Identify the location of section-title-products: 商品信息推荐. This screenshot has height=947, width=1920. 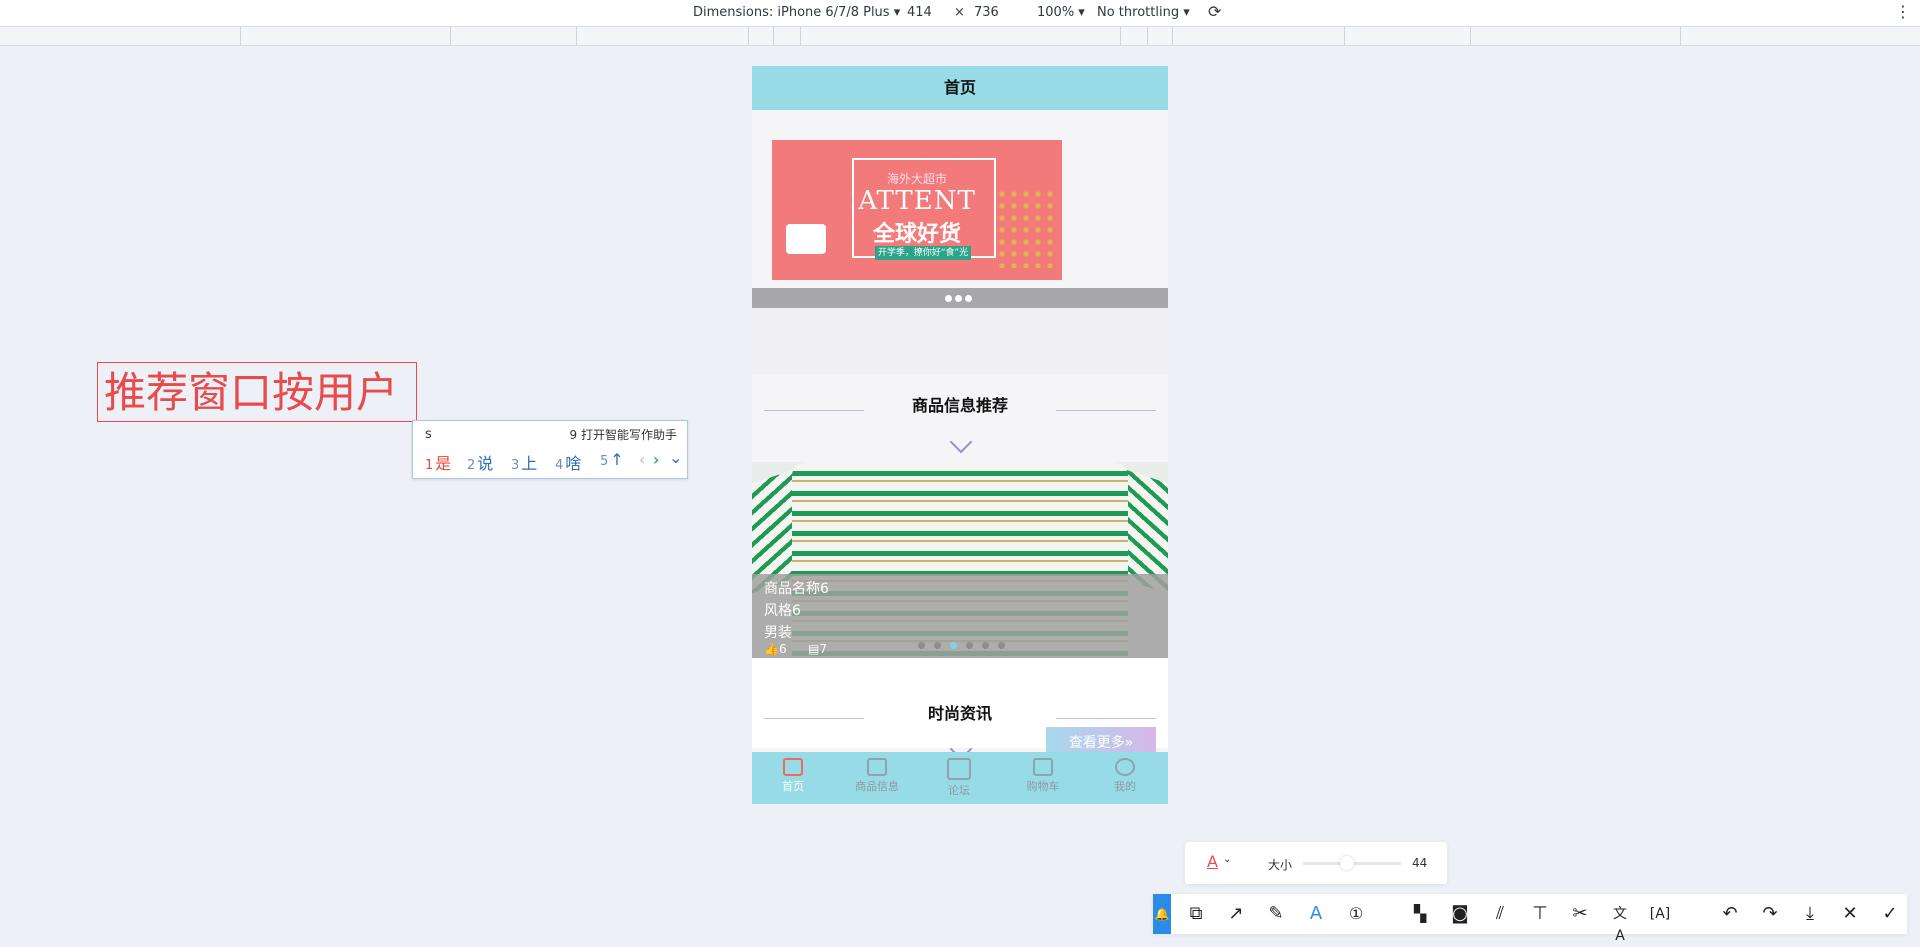
(959, 405).